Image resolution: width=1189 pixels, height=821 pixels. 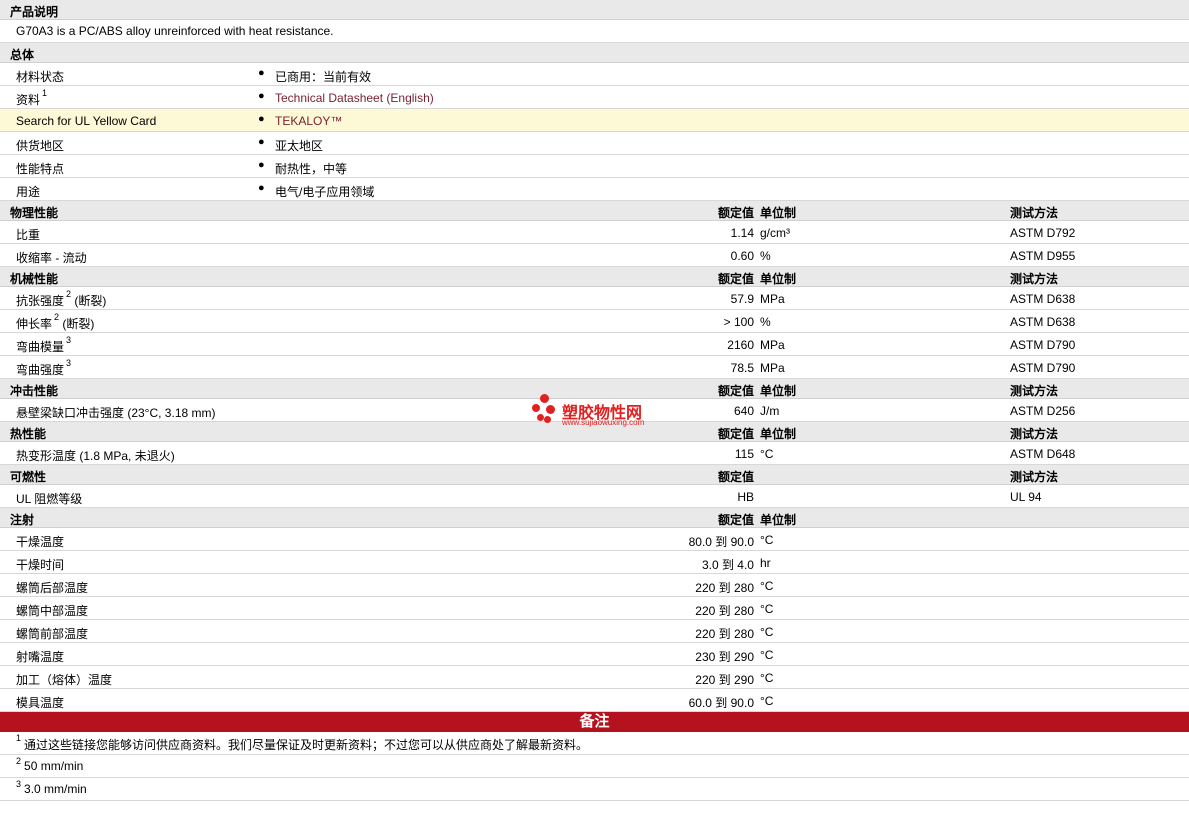 I want to click on section-header-physical: 物理性能 额定值 单位制 测试方法, so click(x=594, y=211).